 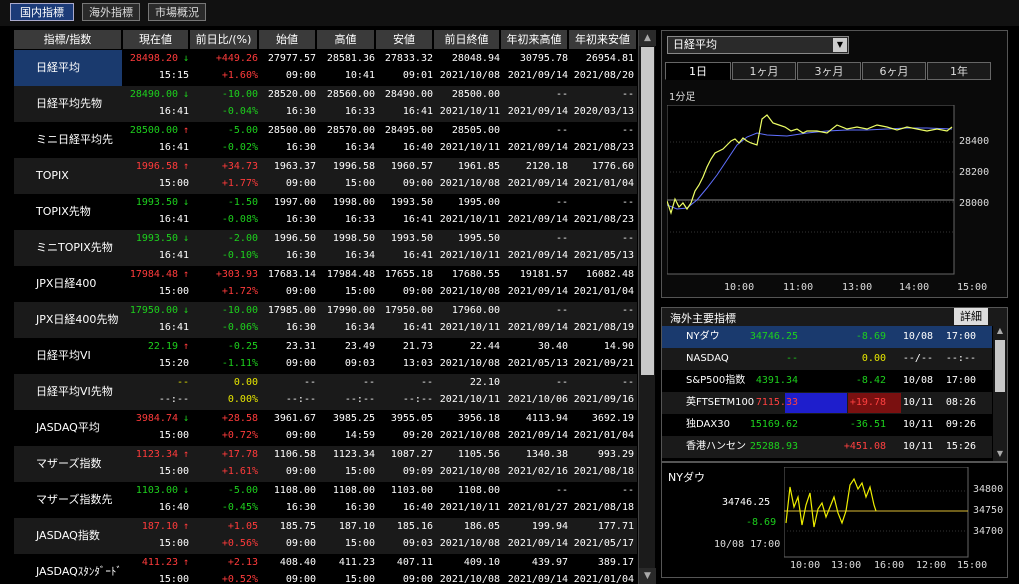 What do you see at coordinates (153, 130) in the screenshot?
I see `cell-price: 28500.00` at bounding box center [153, 130].